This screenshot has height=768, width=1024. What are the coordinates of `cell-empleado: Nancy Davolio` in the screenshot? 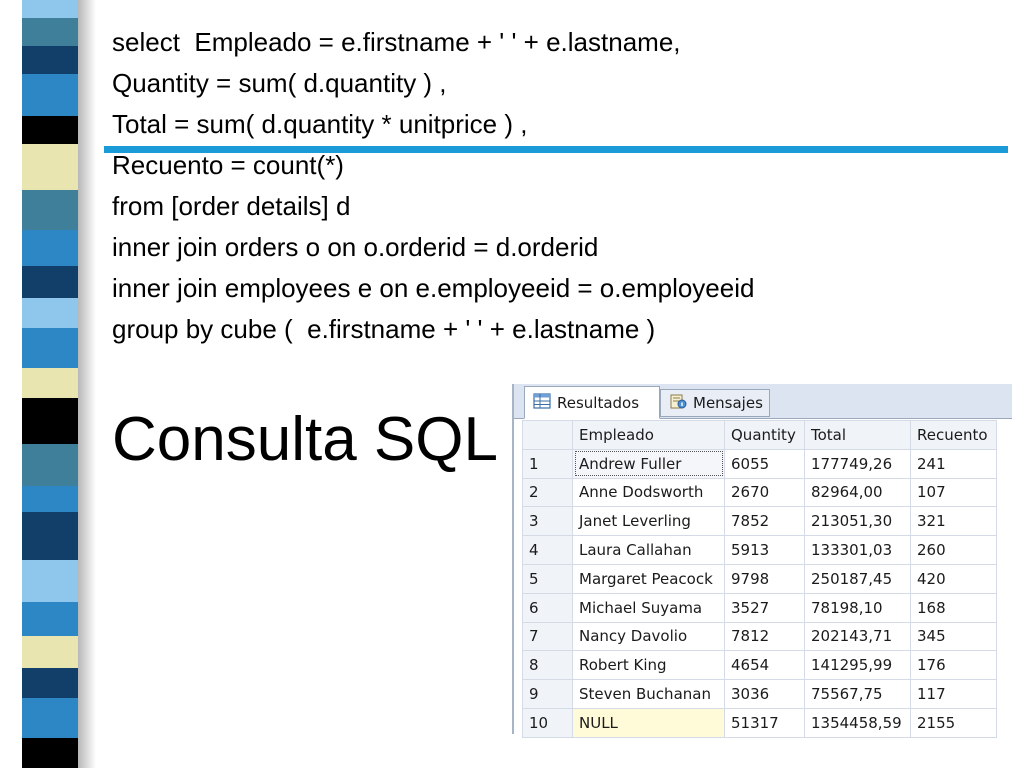 It's located at (648, 636).